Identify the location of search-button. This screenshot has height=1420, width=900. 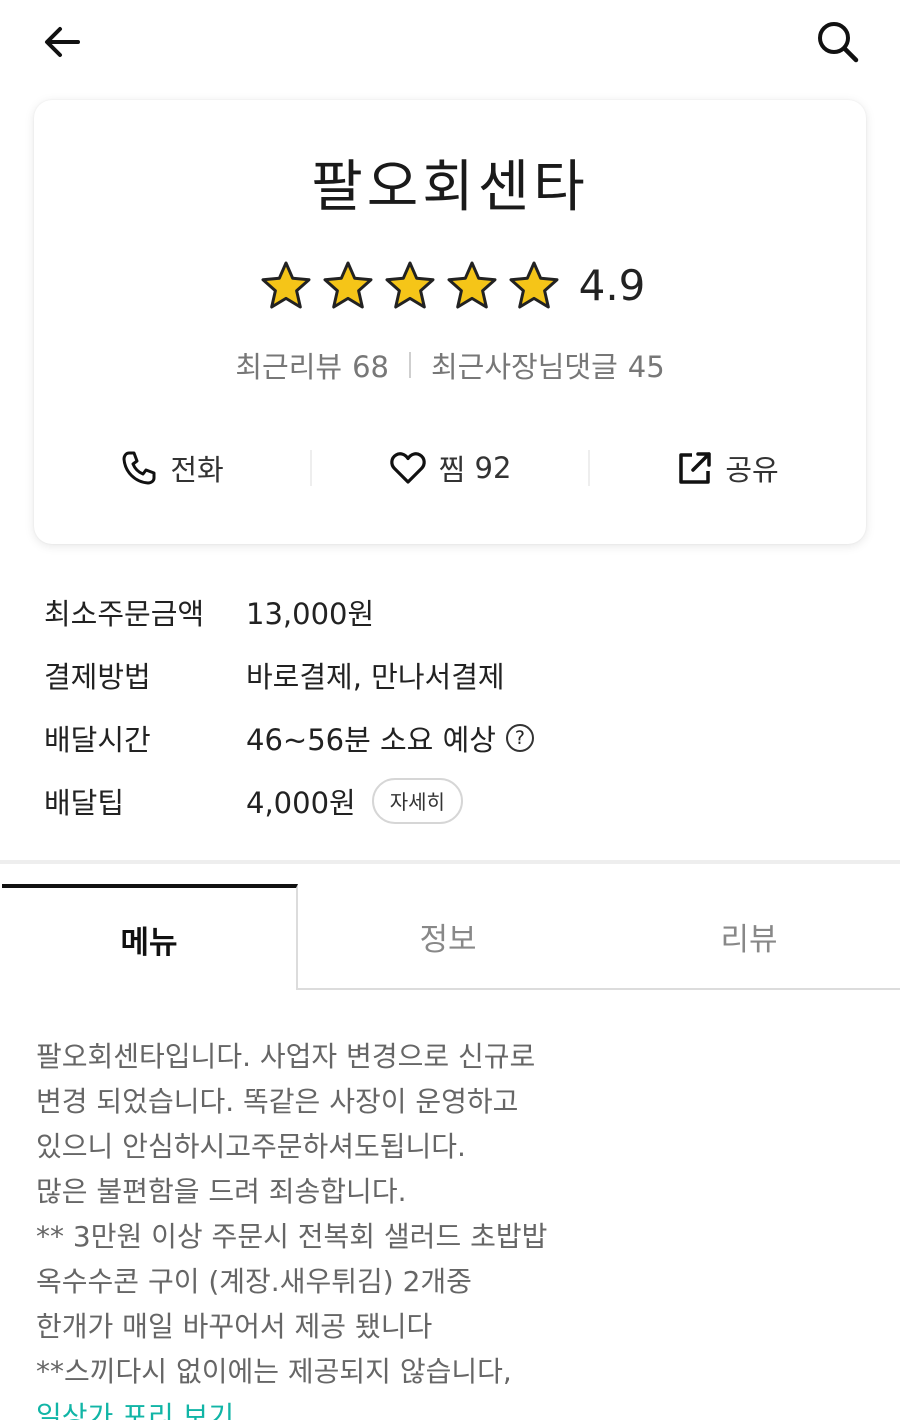
(838, 42).